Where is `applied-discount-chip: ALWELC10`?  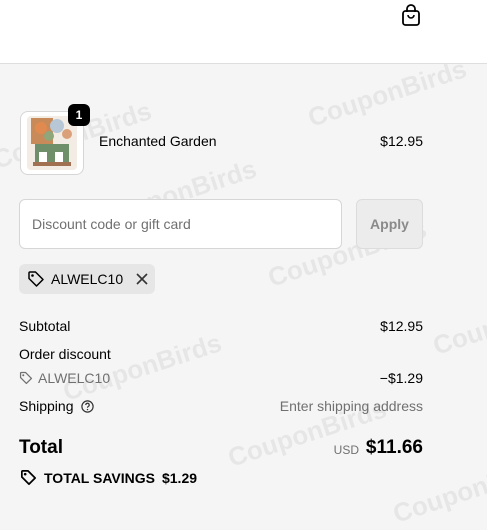 applied-discount-chip: ALWELC10 is located at coordinates (87, 279).